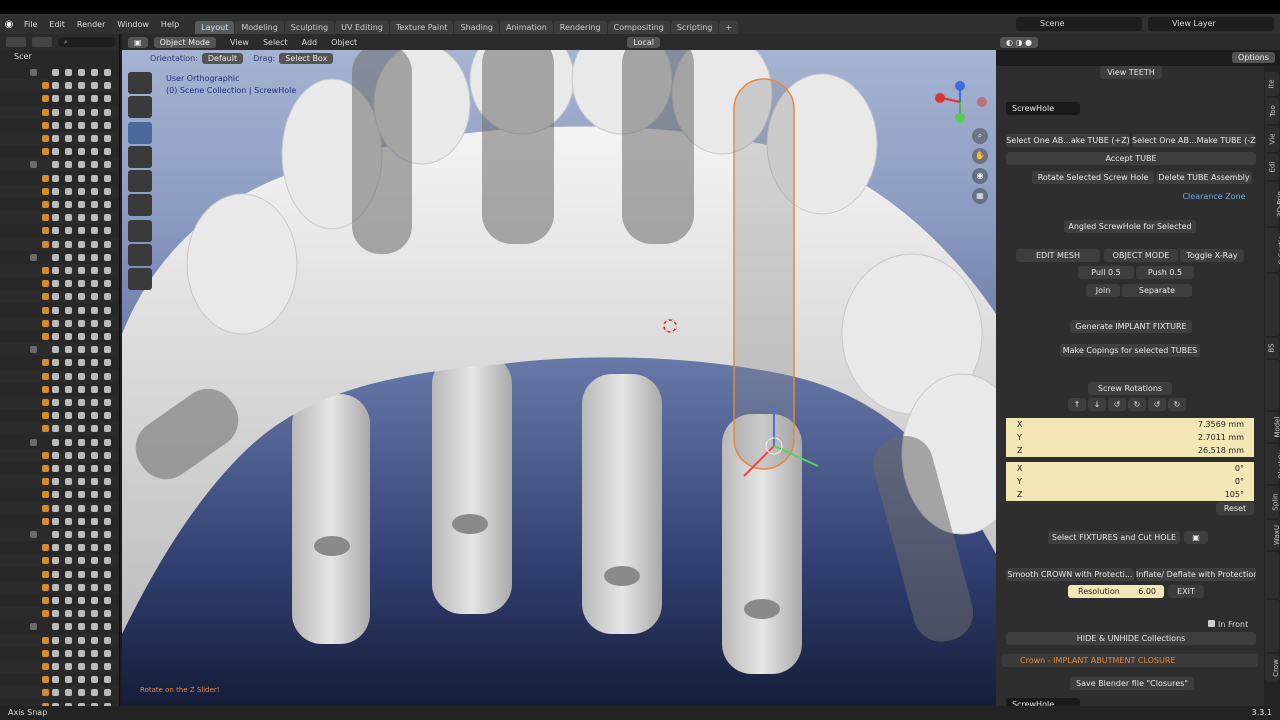  I want to click on location-z-field: Z 26.518 mm, so click(1130, 450).